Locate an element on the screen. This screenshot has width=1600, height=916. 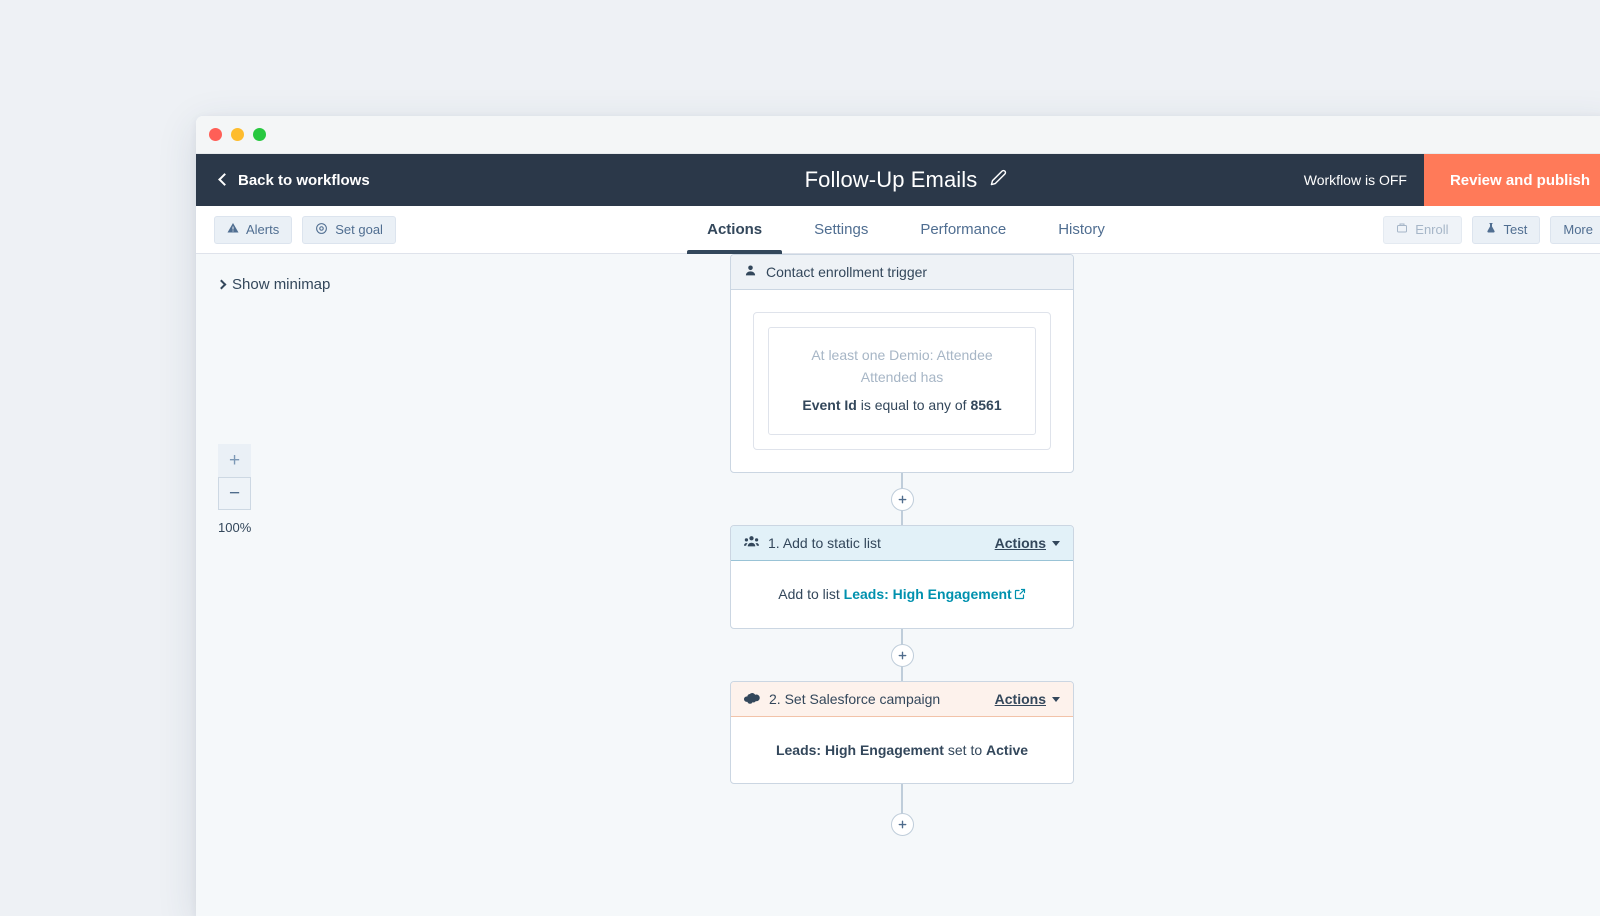
contact-person-icon is located at coordinates (750, 272).